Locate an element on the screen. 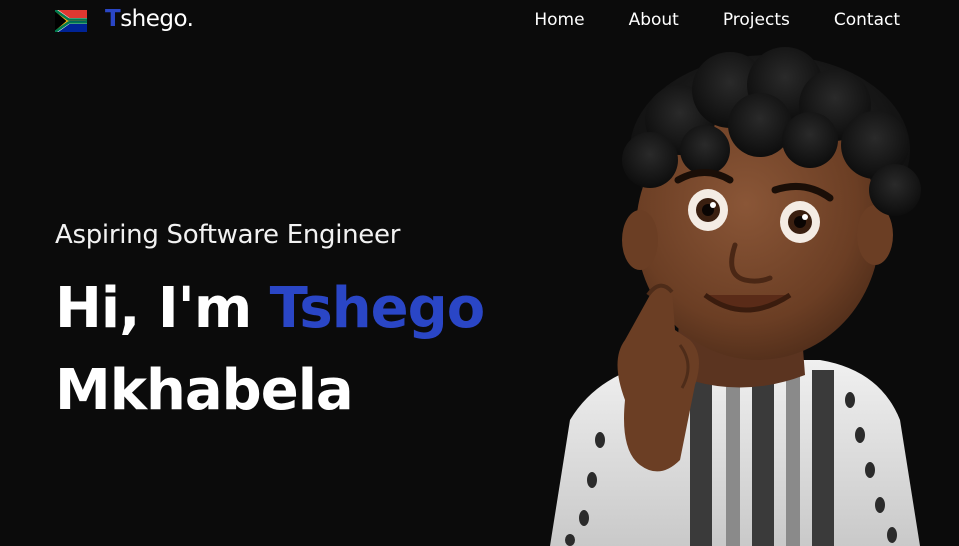 The height and width of the screenshot is (546, 959). nav-about: About is located at coordinates (654, 20).